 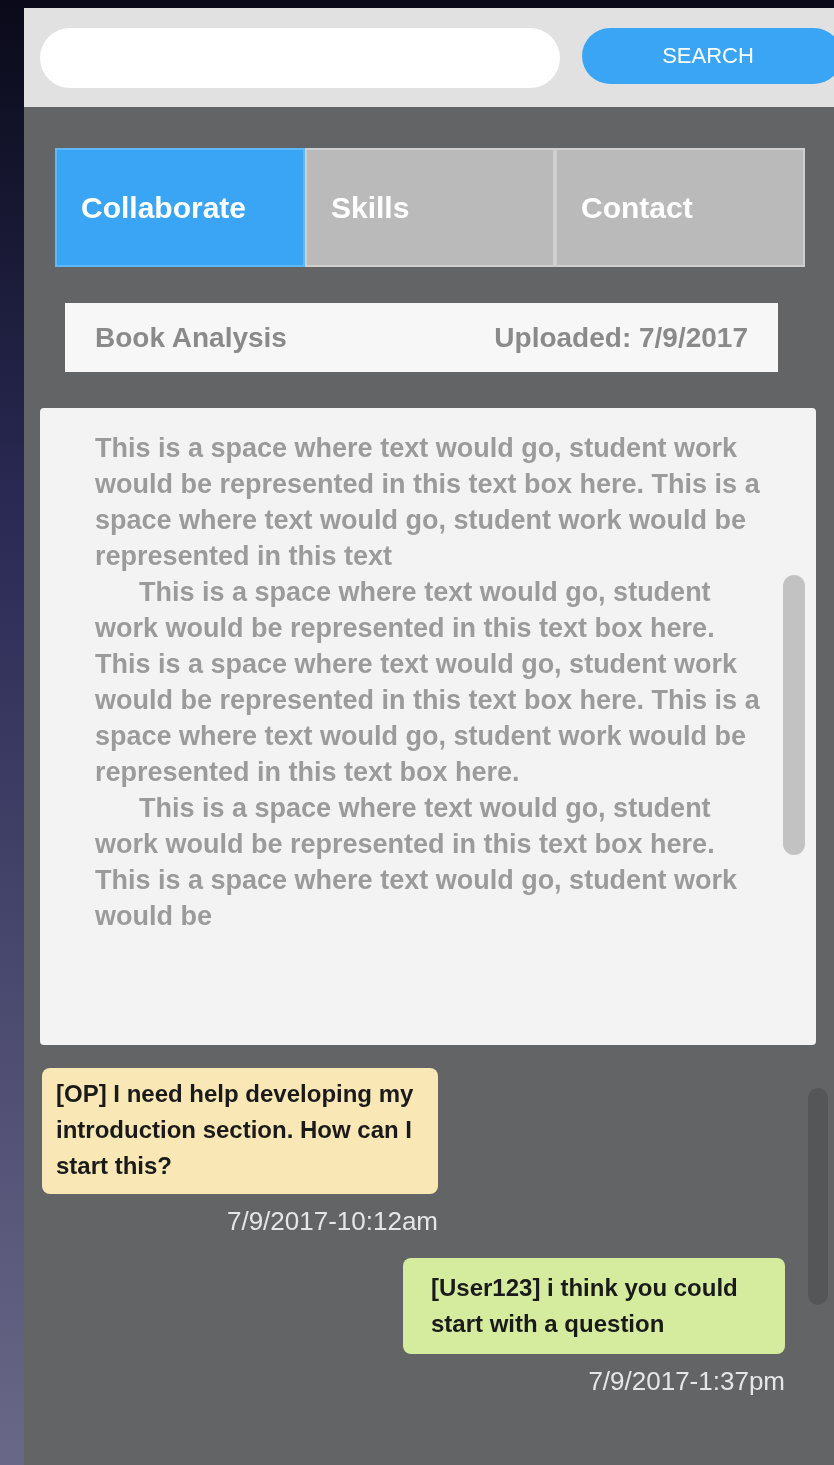 What do you see at coordinates (332, 1221) in the screenshot?
I see `message-time: 7/9/2017-10:12am` at bounding box center [332, 1221].